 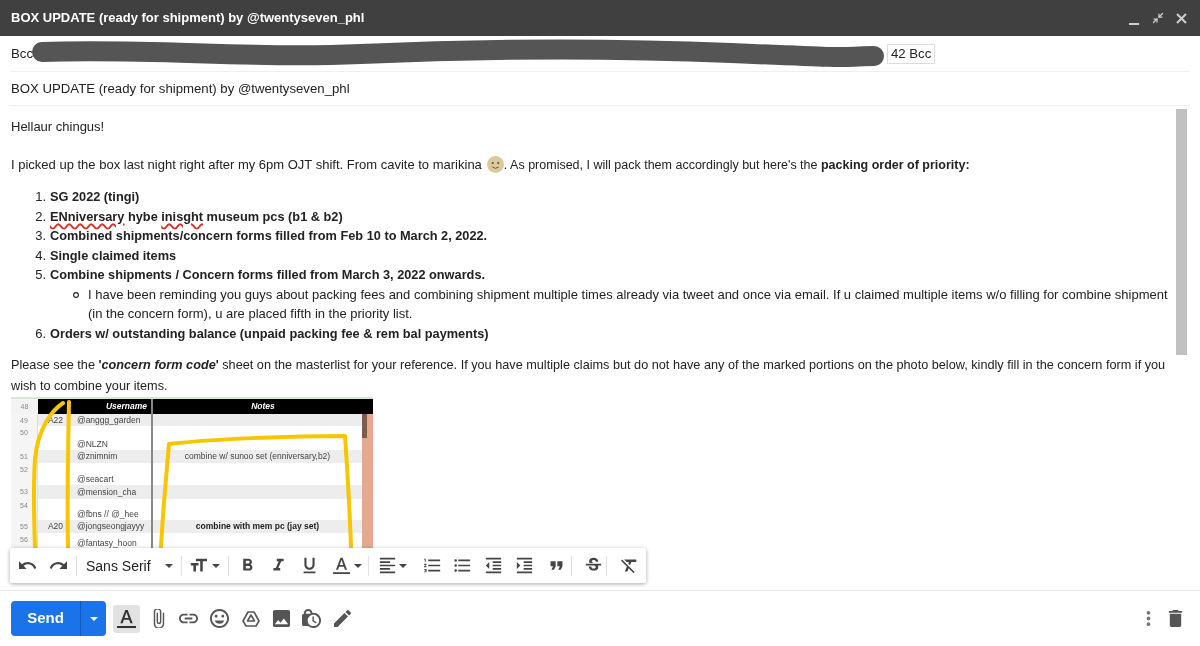 What do you see at coordinates (257, 526) in the screenshot?
I see `table-cell: combine with mem pc (jay set)` at bounding box center [257, 526].